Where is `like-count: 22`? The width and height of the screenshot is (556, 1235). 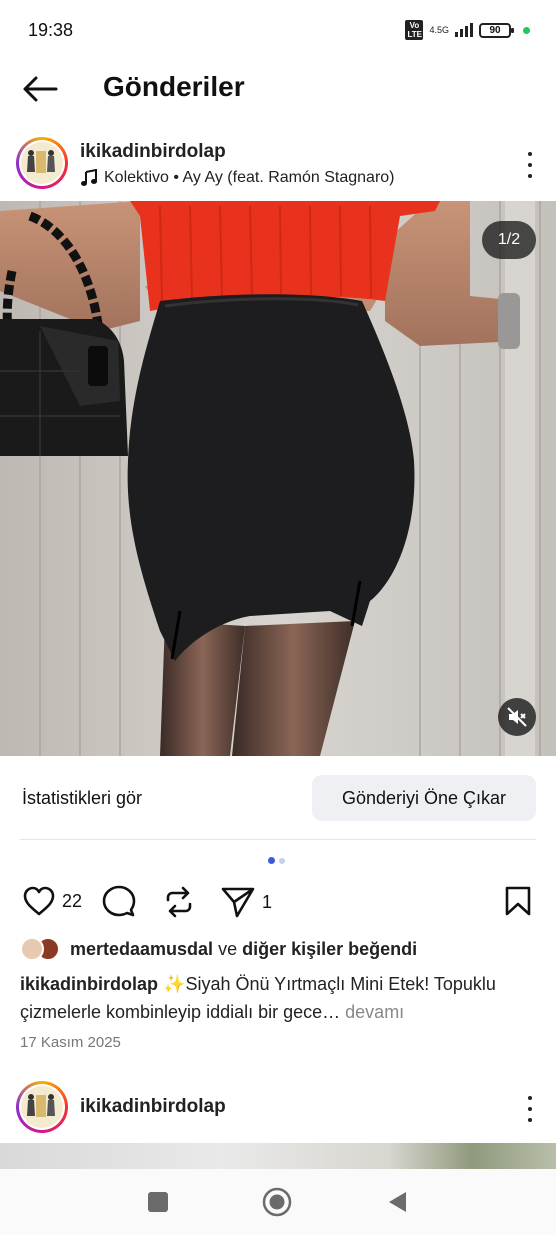 like-count: 22 is located at coordinates (72, 901).